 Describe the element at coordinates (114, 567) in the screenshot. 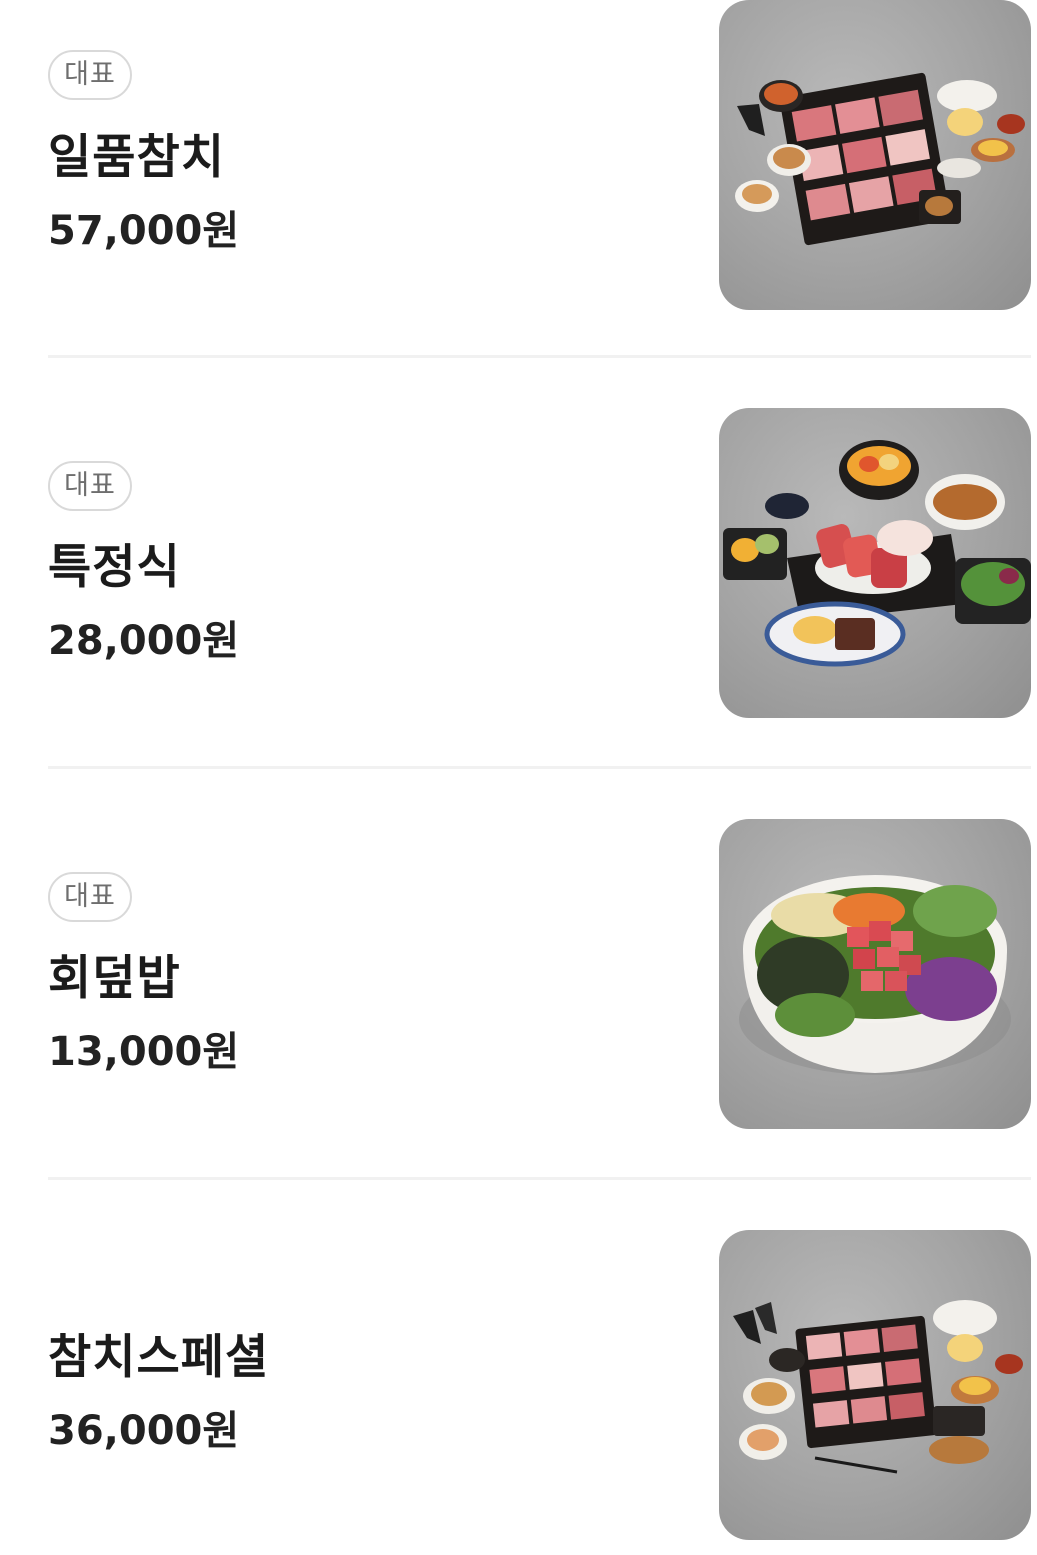

I see `menu-item-name: 특정식` at that location.